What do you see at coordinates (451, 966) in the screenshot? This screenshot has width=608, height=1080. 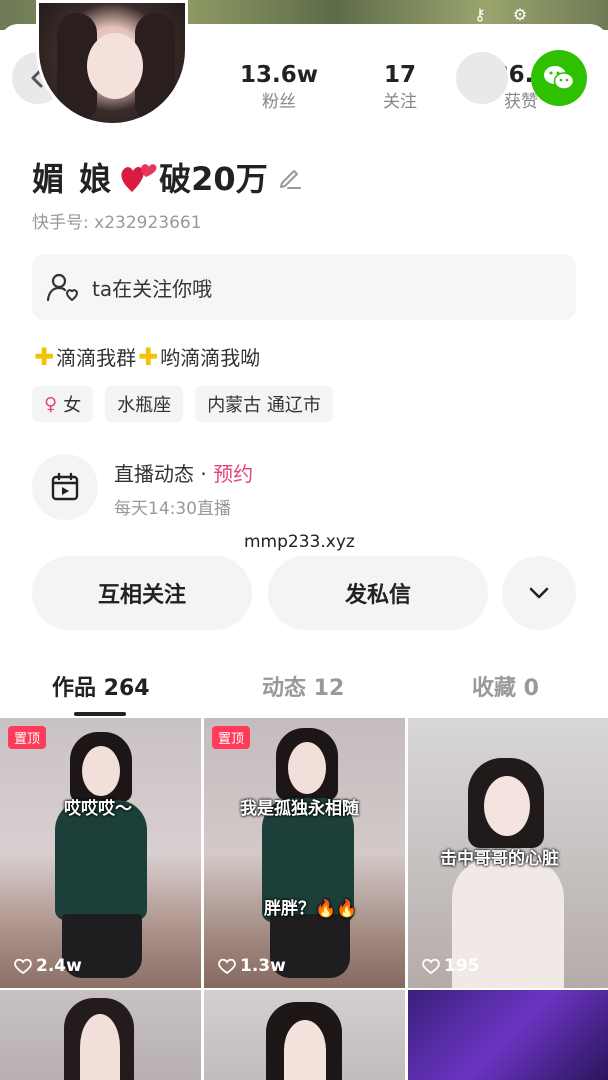 I see `work-likes: 195` at bounding box center [451, 966].